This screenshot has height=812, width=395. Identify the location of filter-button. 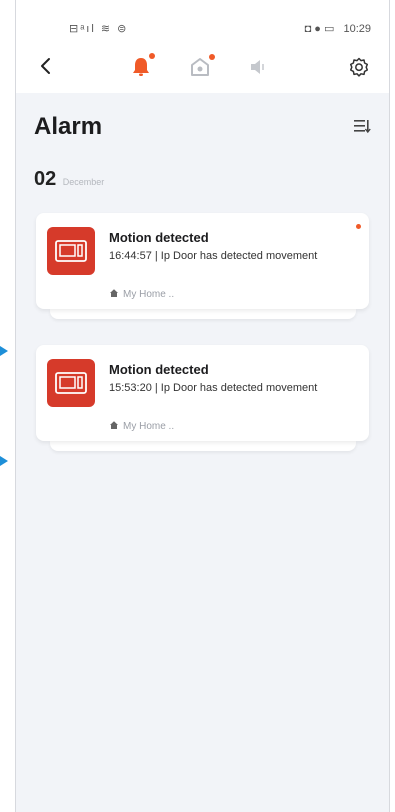
(362, 126).